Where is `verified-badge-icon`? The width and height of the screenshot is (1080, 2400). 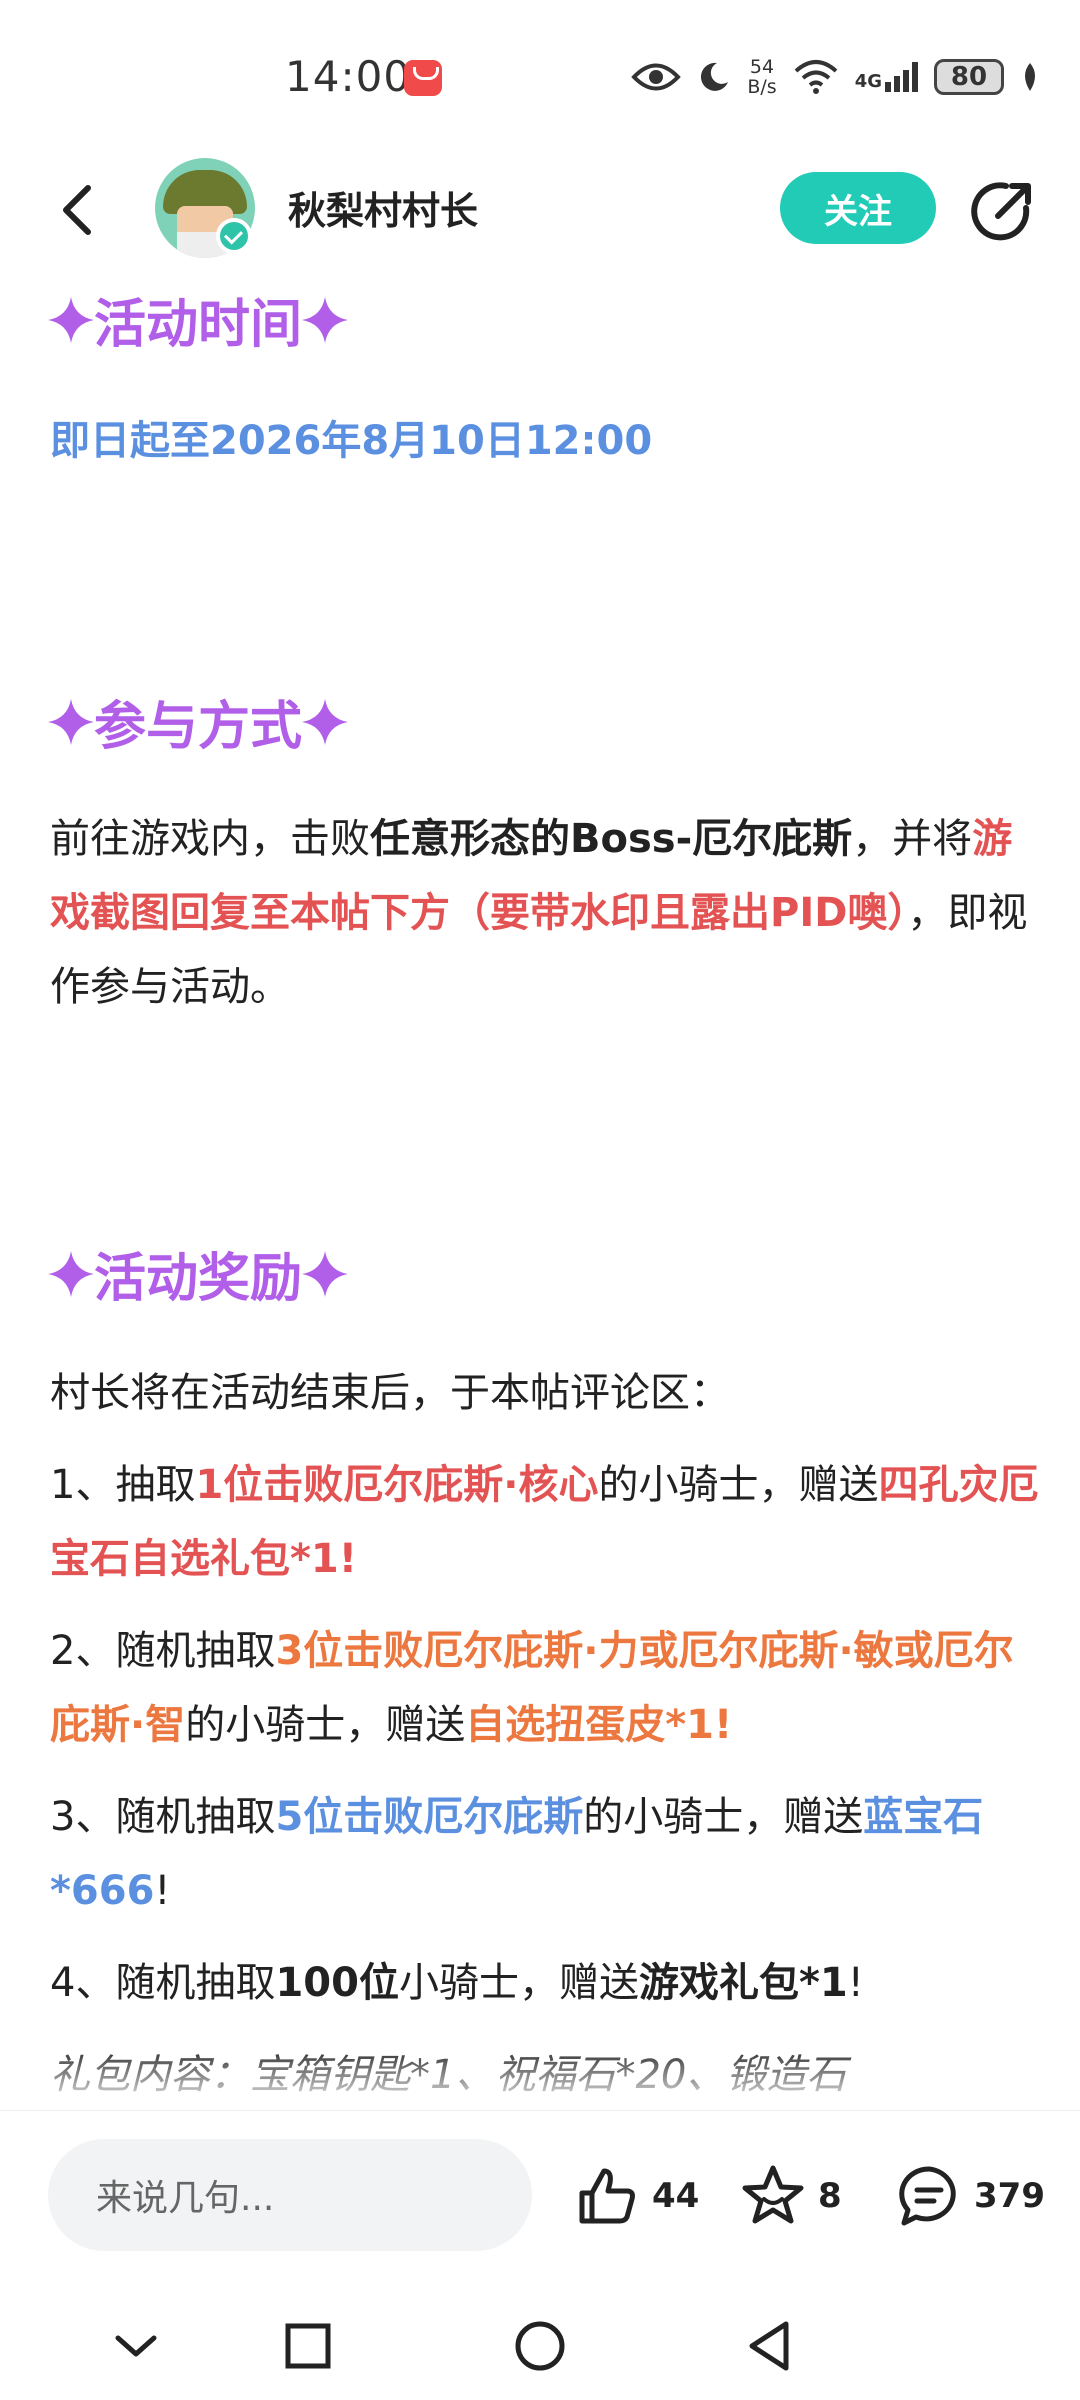
verified-badge-icon is located at coordinates (234, 236).